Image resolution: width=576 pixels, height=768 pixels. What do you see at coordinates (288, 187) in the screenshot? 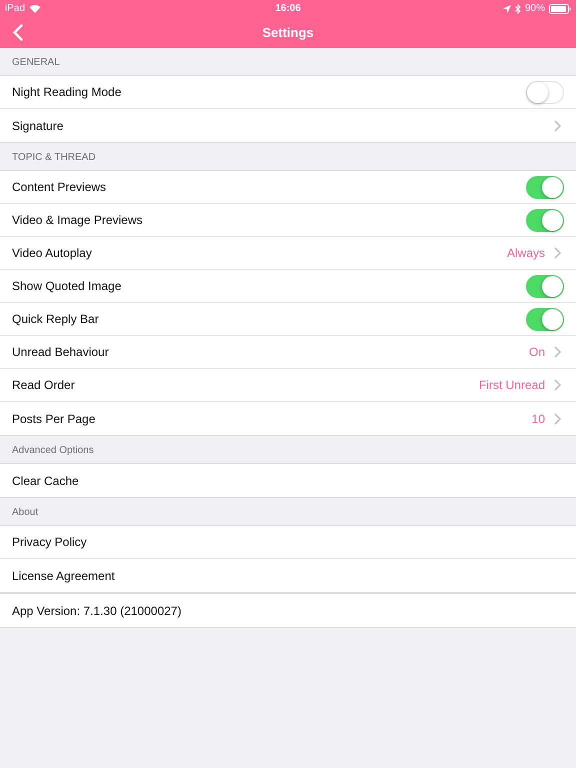
I see `settings-row: Content Previews` at bounding box center [288, 187].